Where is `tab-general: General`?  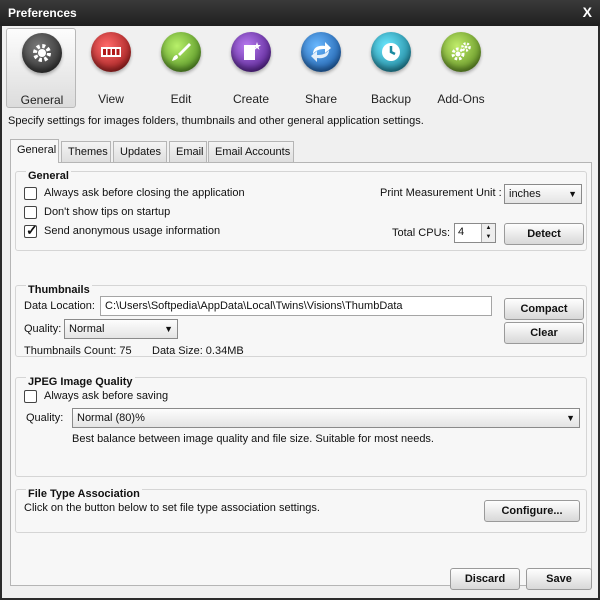 tab-general: General is located at coordinates (34, 151).